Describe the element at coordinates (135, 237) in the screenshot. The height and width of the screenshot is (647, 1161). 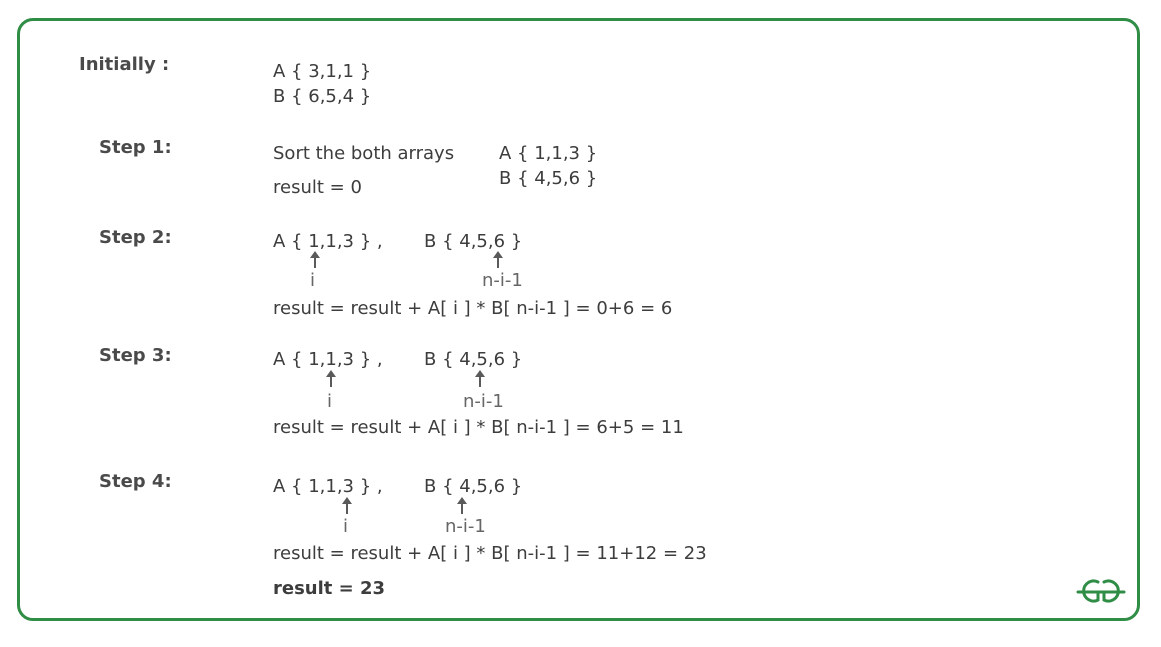
I see `step2-label: Step 2:` at that location.